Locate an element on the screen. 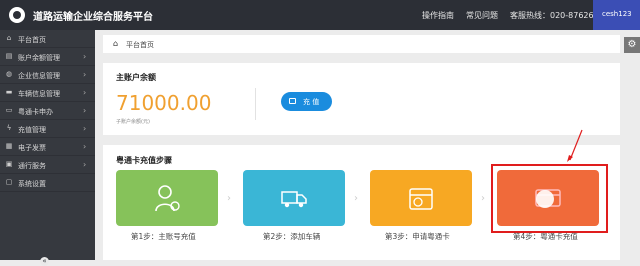 This screenshot has width=640, height=266. sidebar-item-card-apply: ▭ 粤通卡申办 › is located at coordinates (47, 111).